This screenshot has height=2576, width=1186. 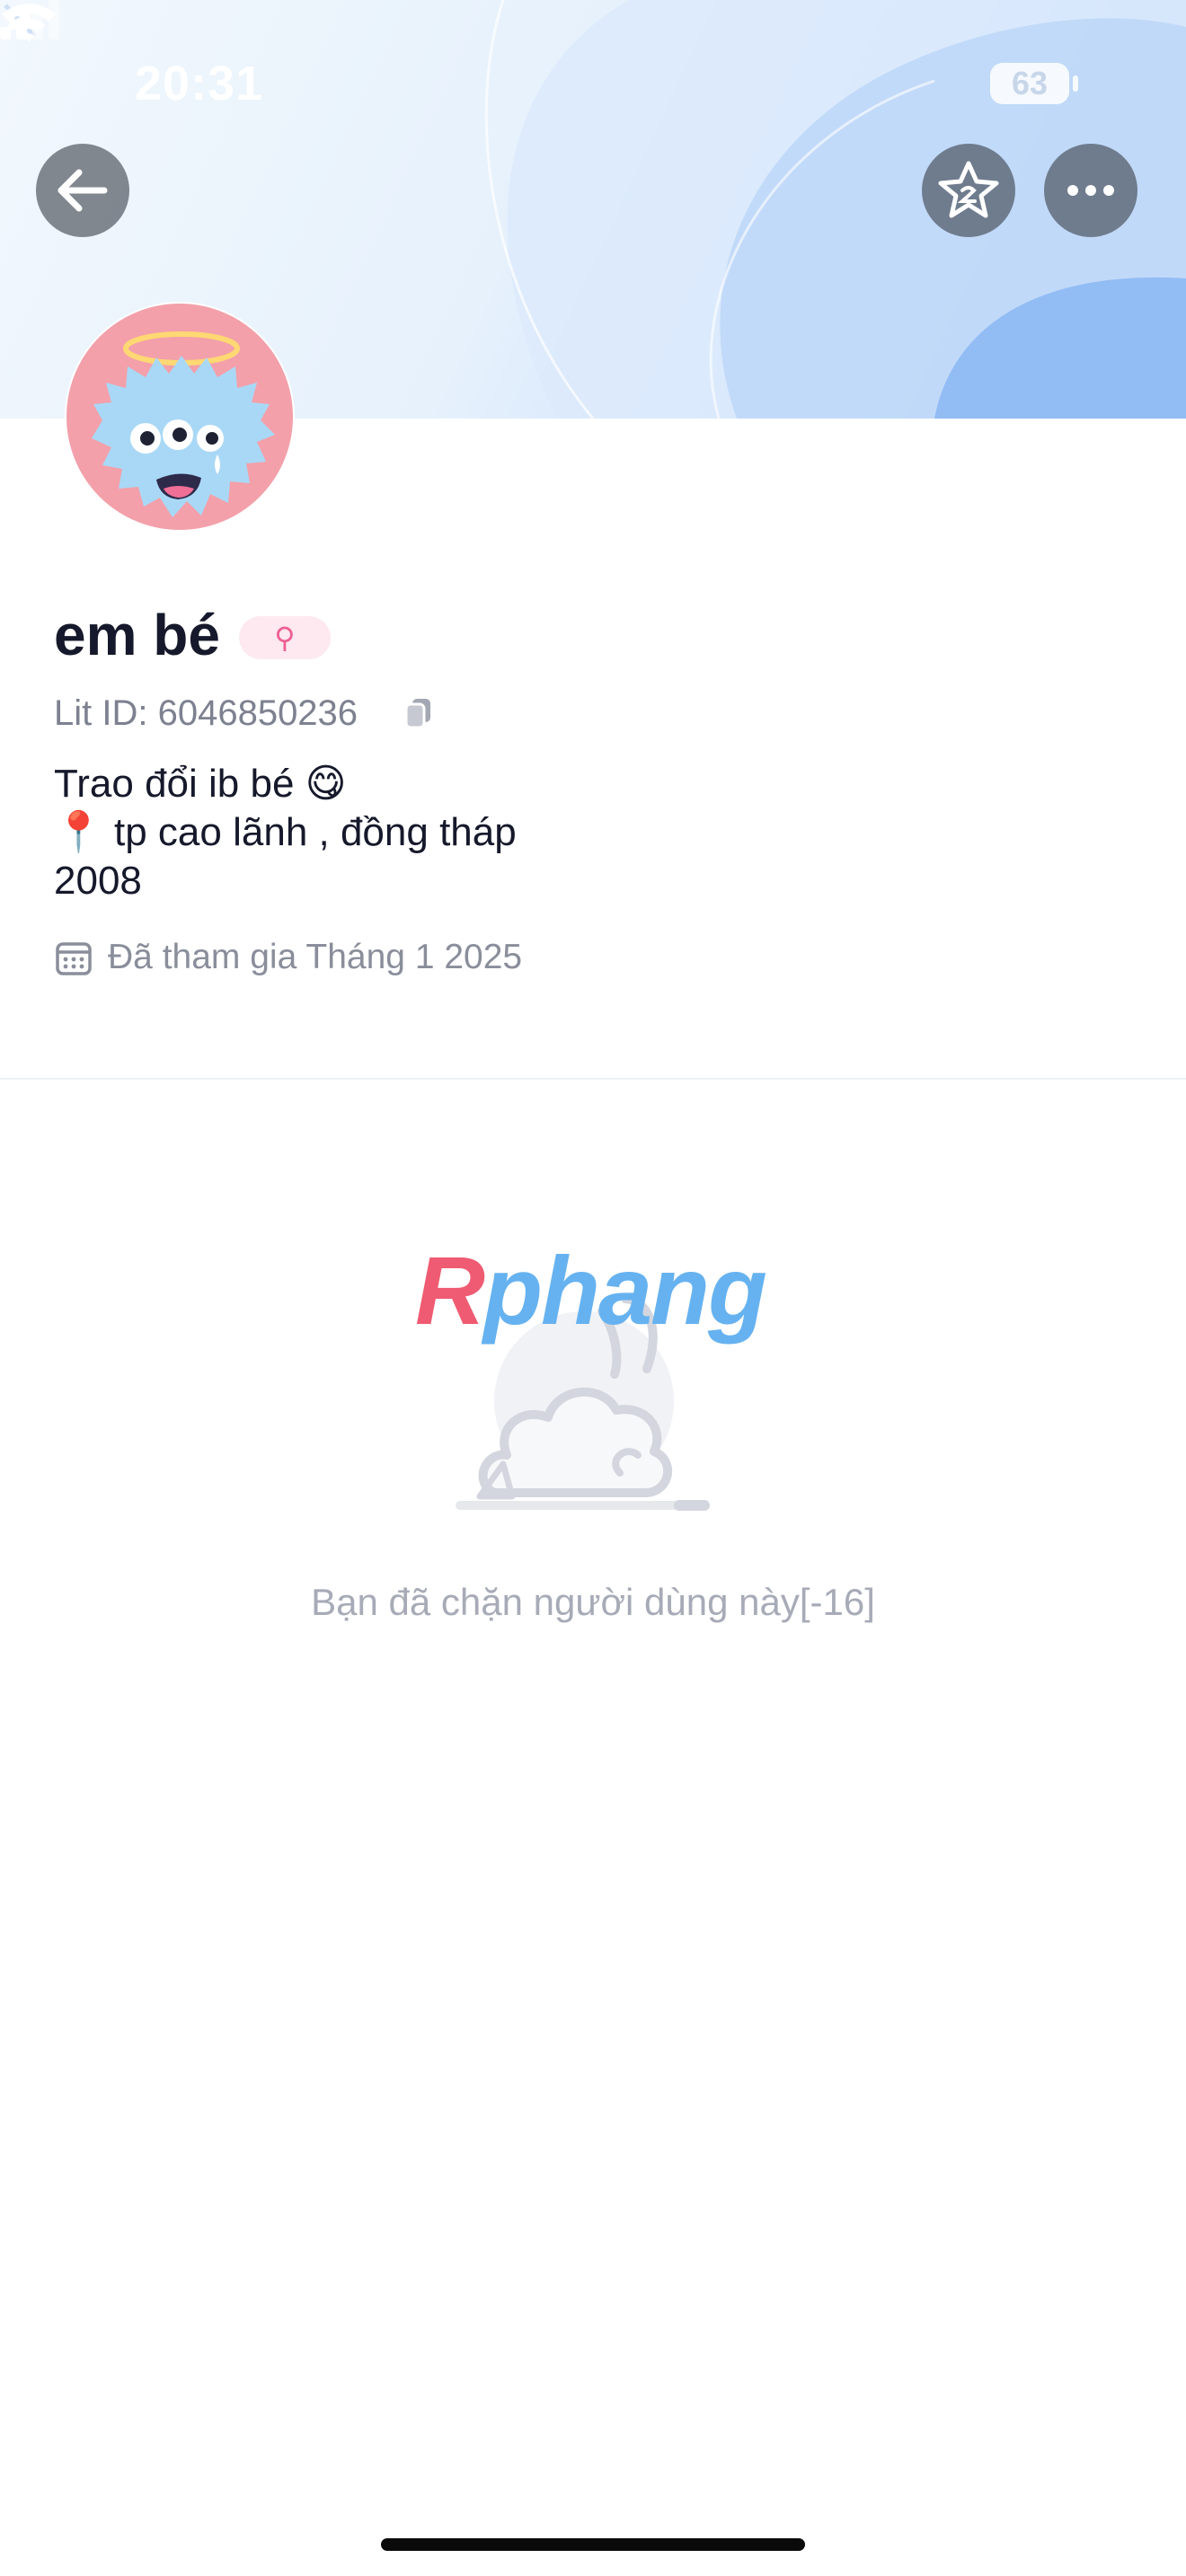 I want to click on favorite-button, so click(x=968, y=190).